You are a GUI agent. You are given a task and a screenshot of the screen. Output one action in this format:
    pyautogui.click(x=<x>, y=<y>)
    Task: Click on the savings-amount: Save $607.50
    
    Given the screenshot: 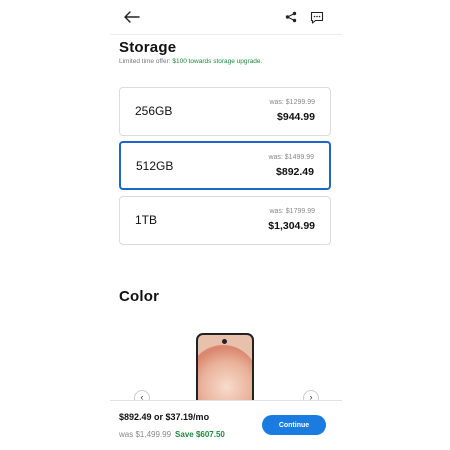 What is the action you would take?
    pyautogui.click(x=200, y=434)
    